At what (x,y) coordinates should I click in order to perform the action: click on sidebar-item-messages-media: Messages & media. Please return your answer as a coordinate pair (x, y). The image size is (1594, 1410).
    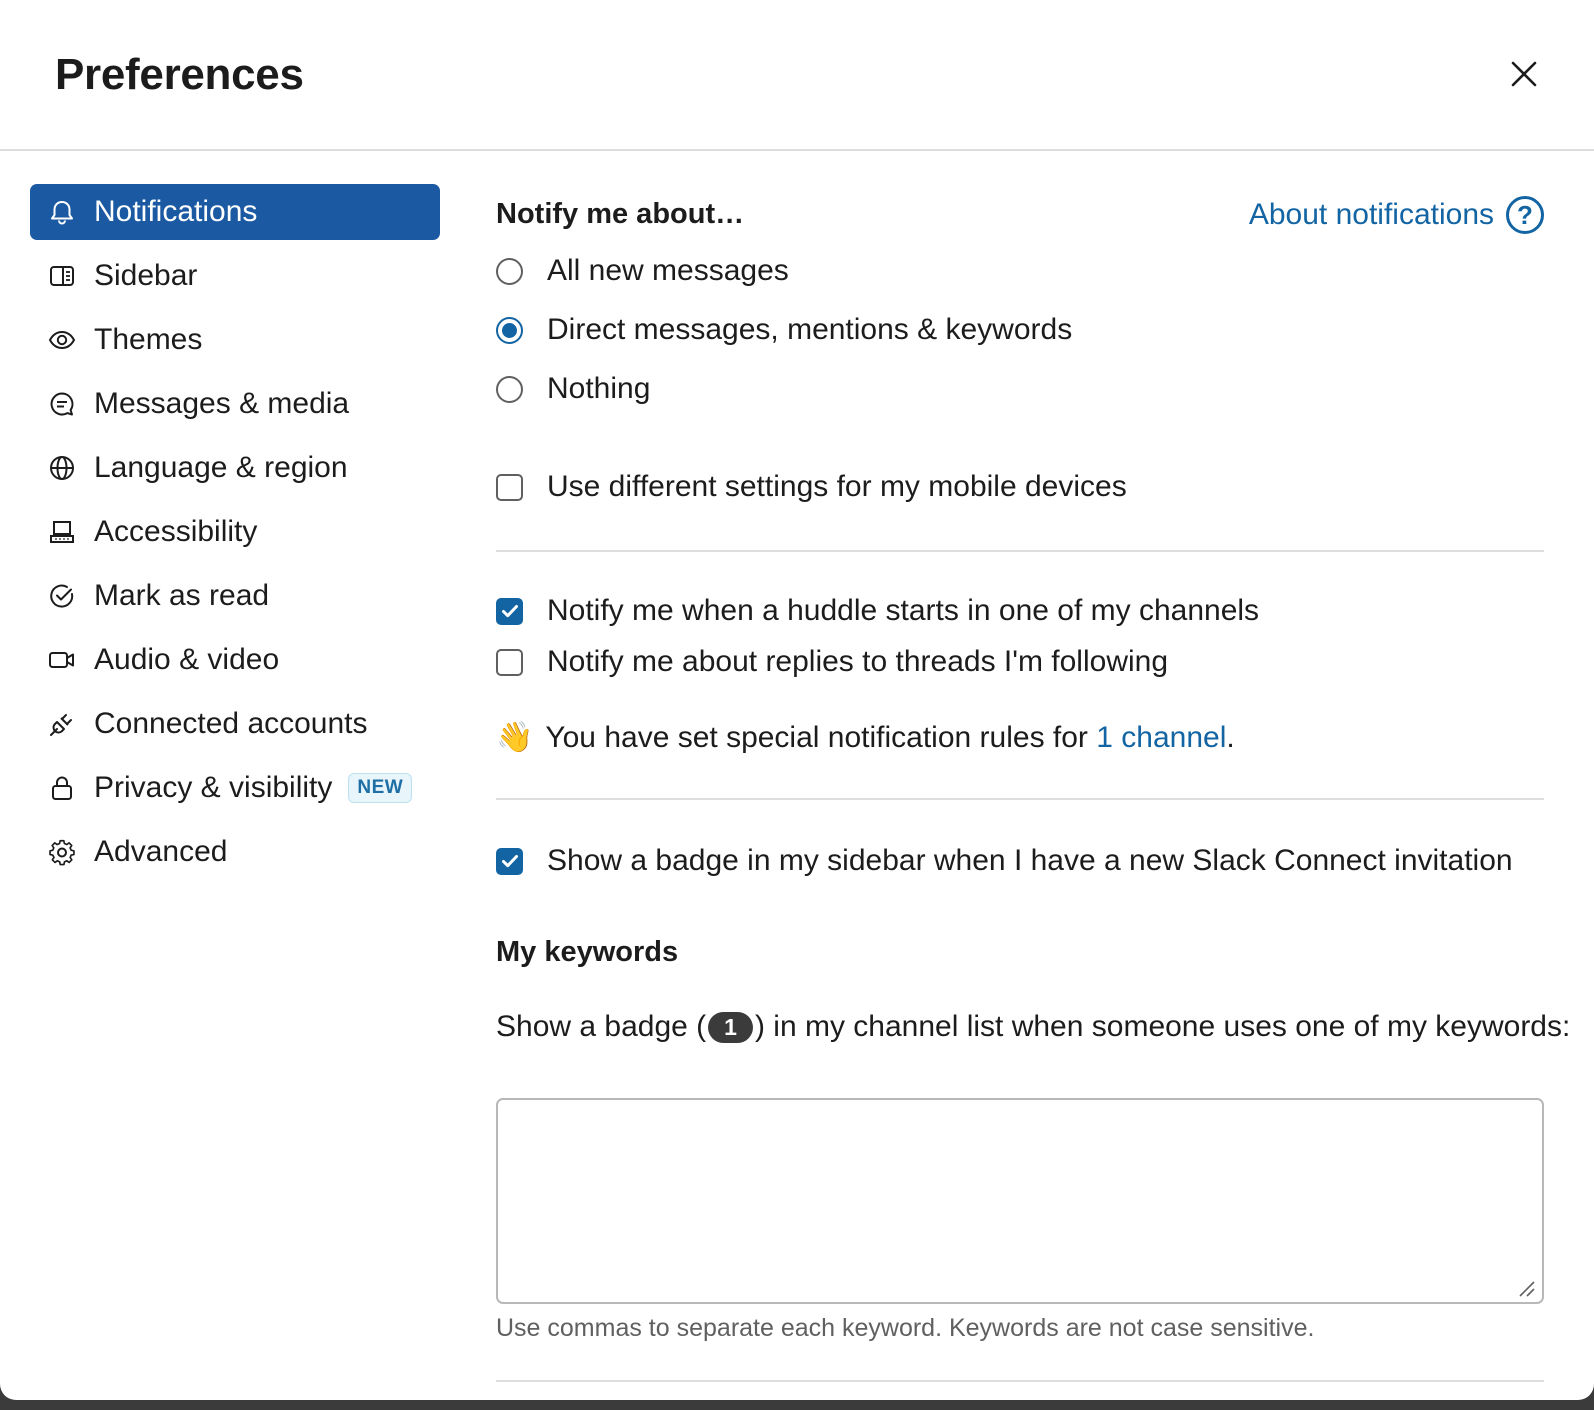
    Looking at the image, I should click on (235, 404).